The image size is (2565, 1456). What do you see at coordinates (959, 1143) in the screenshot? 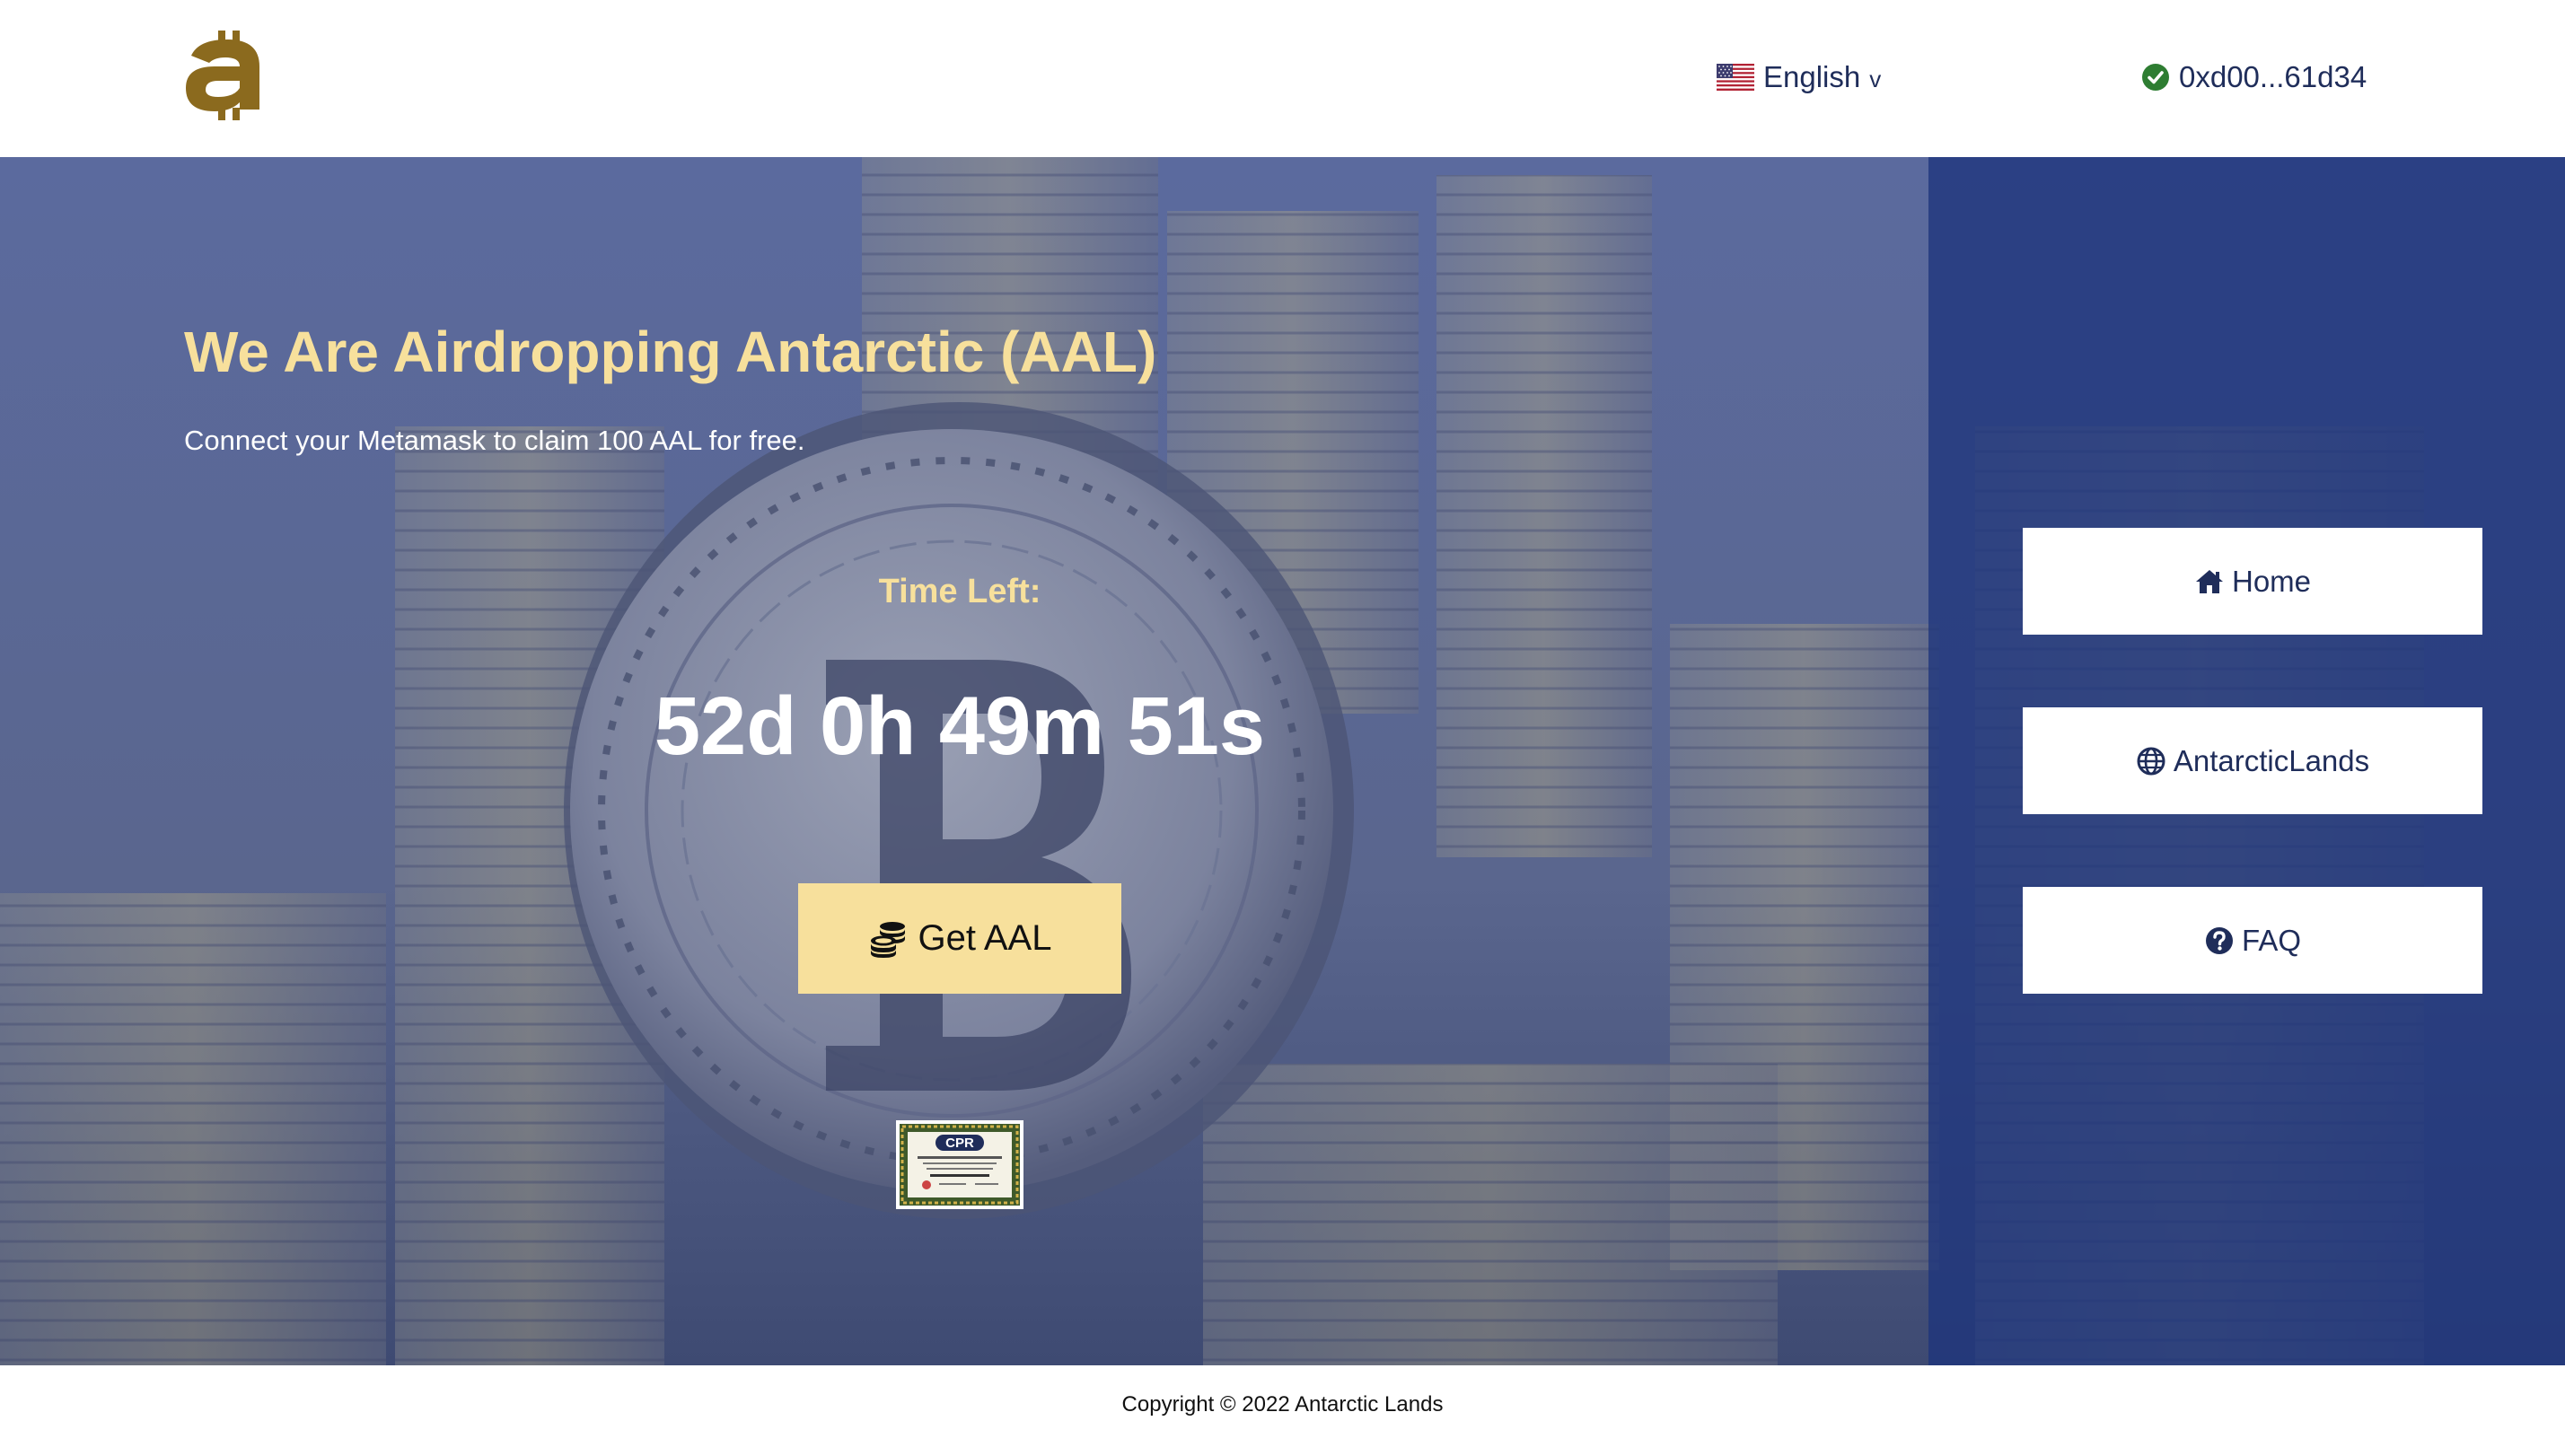
I see `certificate-badge-text: CPR` at bounding box center [959, 1143].